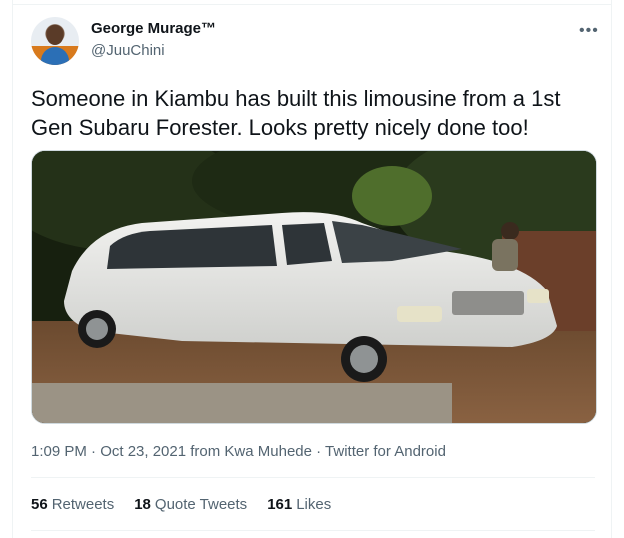 The image size is (624, 538). I want to click on quote-tweets-count: 18, so click(142, 504).